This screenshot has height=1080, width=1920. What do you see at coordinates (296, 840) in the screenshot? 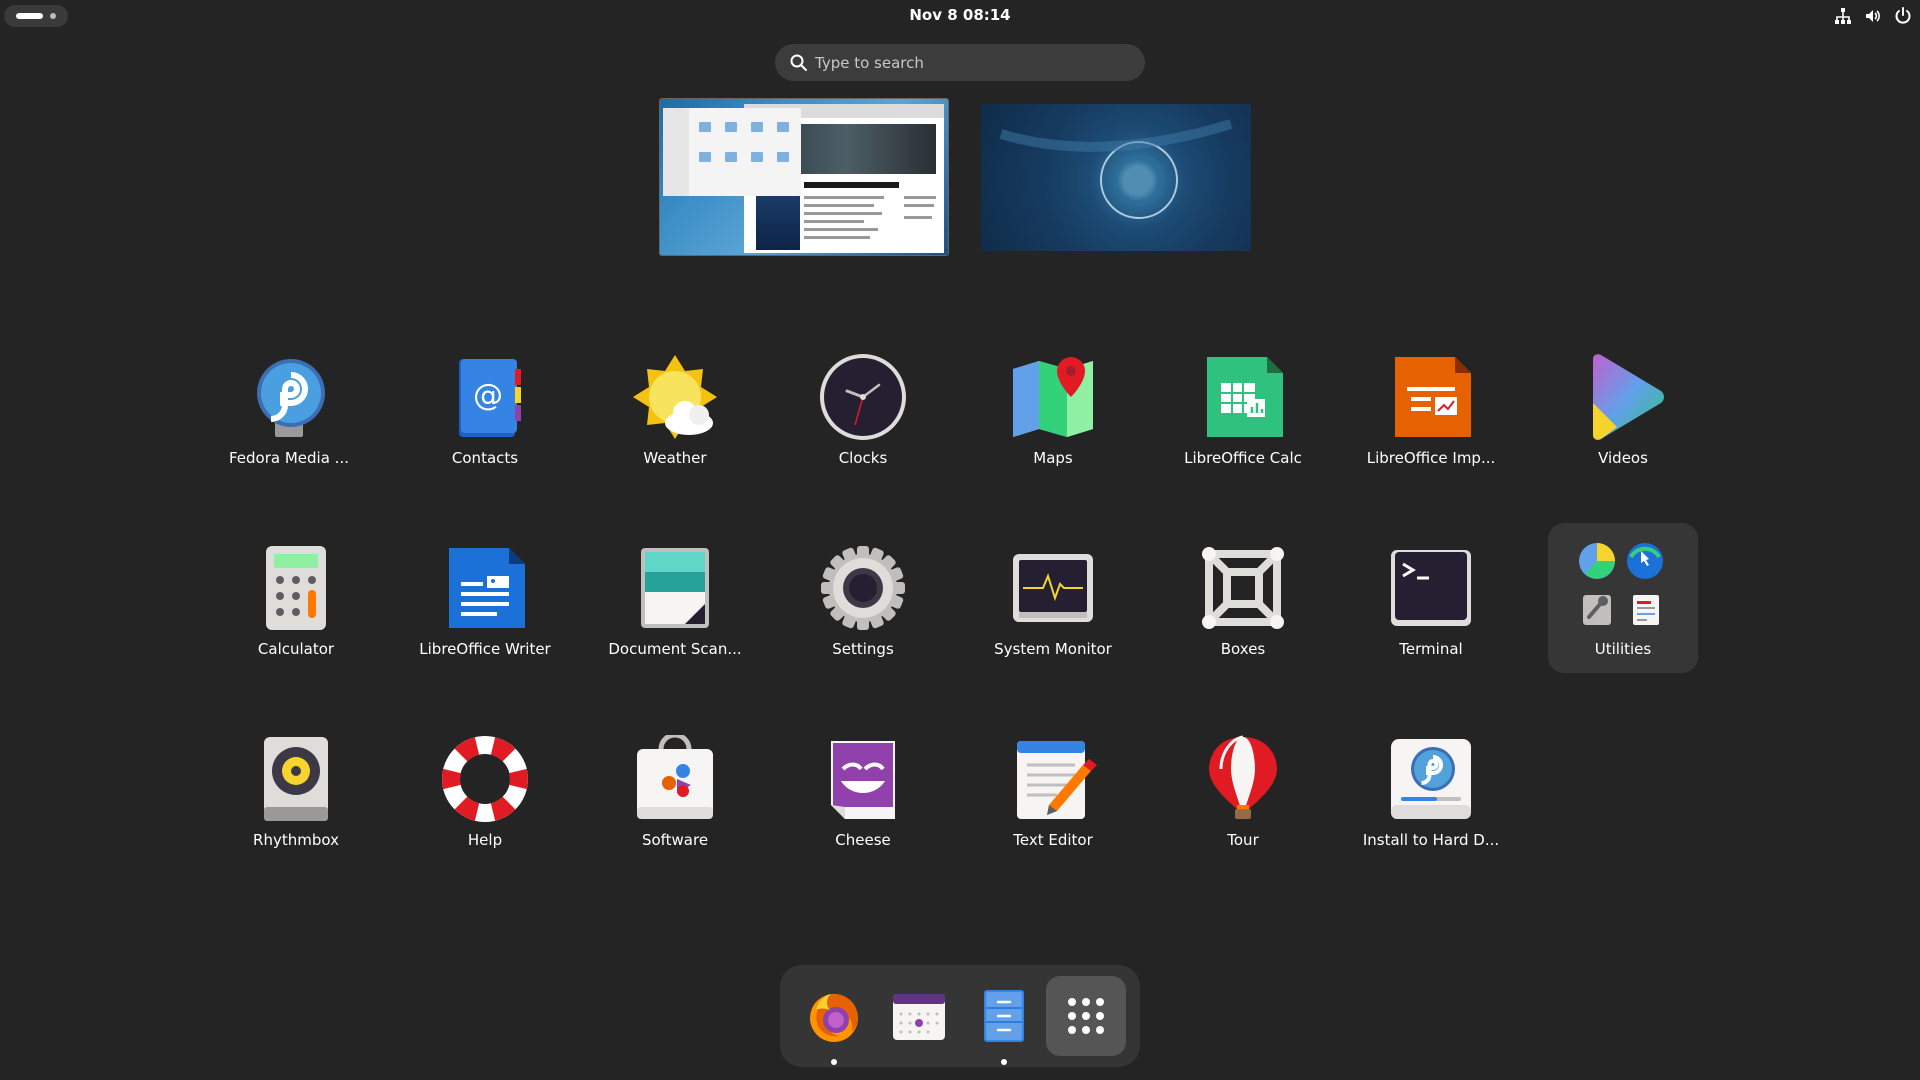
I see `app-label: Rhythmbox` at bounding box center [296, 840].